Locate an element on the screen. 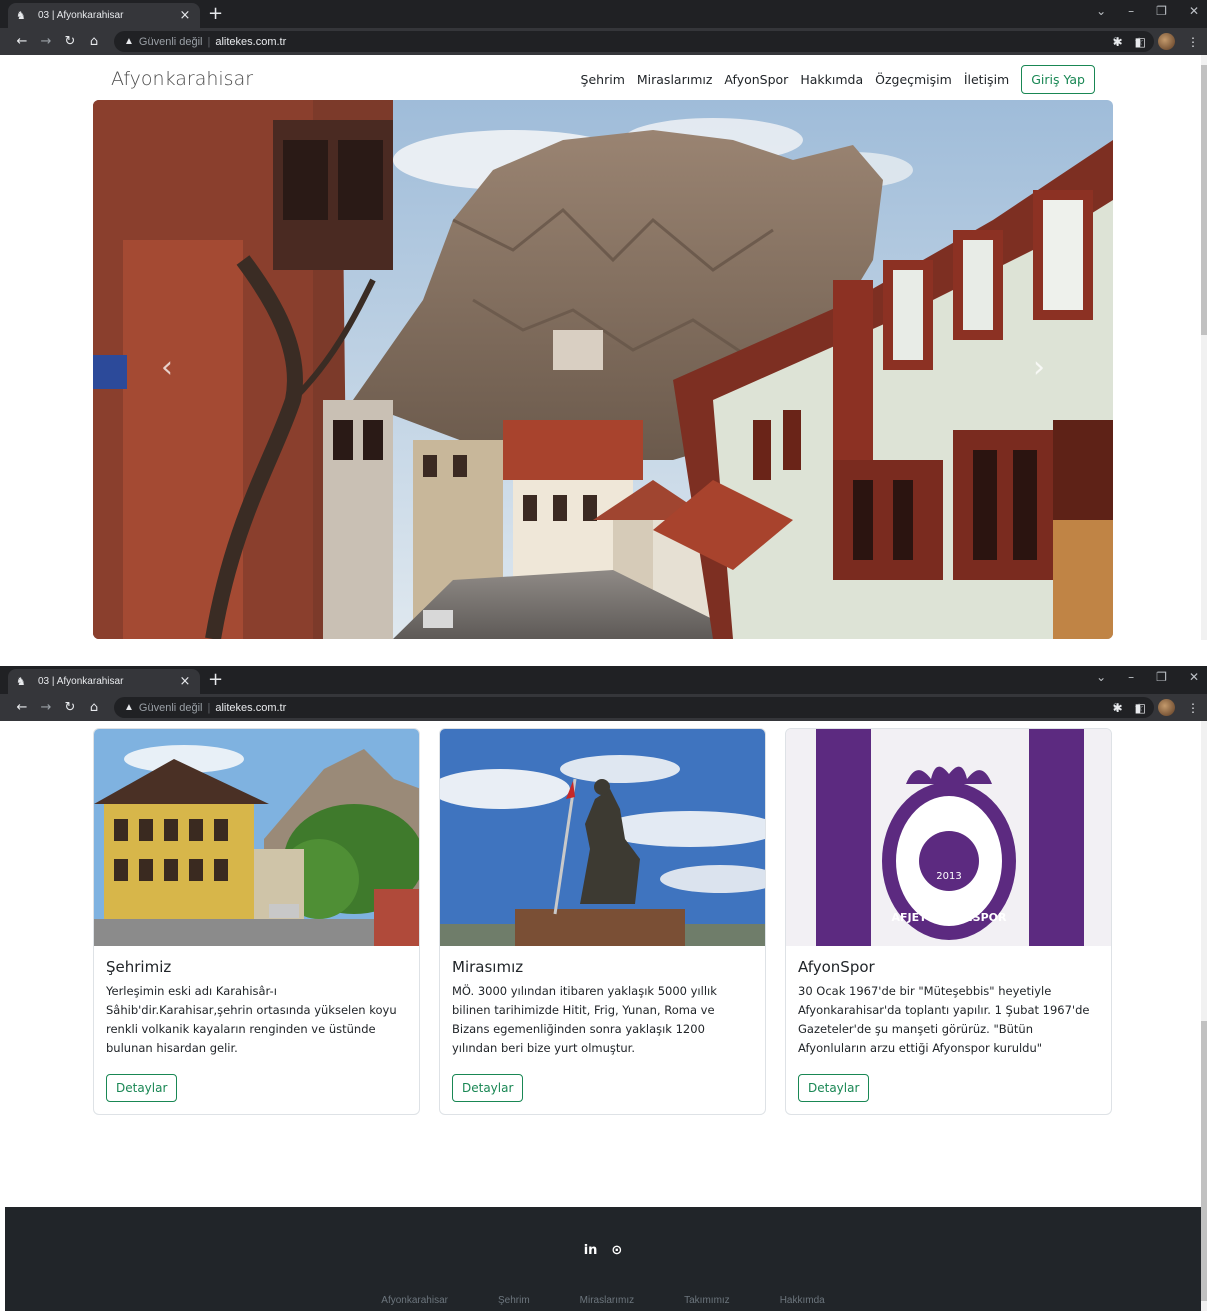 This screenshot has width=1207, height=1311. nav-item-sehrim: Şehrim is located at coordinates (603, 79).